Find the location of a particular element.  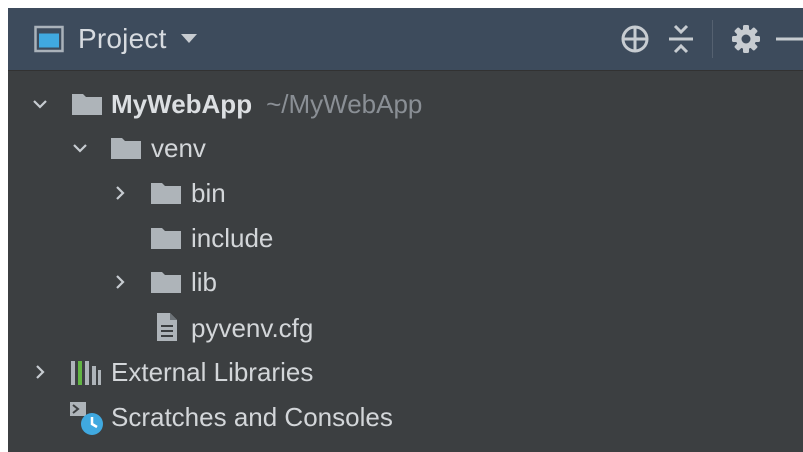

gear-icon is located at coordinates (746, 39).